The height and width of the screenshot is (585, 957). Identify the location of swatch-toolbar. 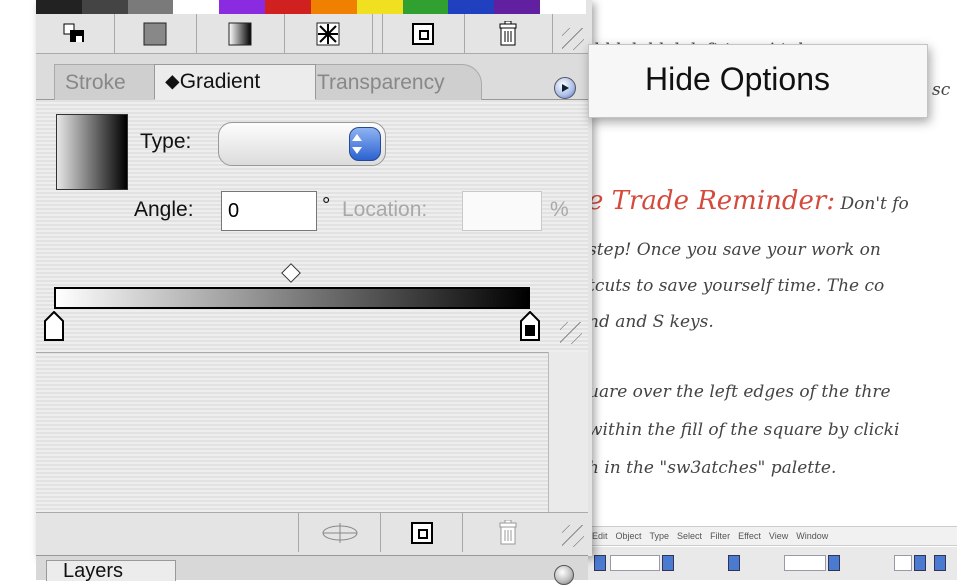
(312, 34).